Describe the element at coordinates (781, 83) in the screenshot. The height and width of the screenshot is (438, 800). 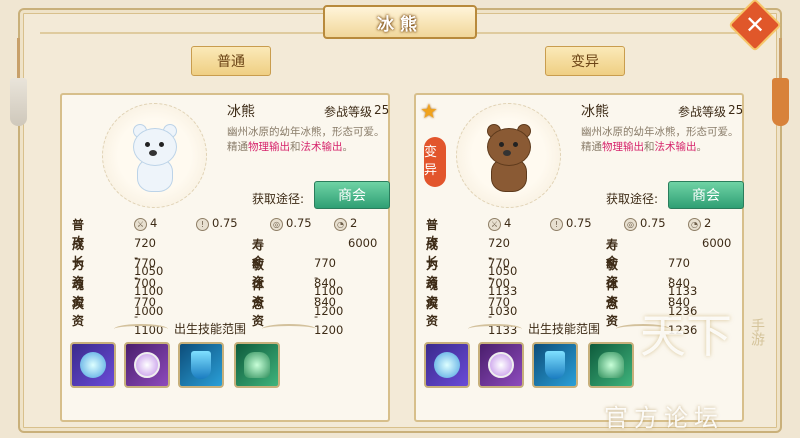
I see `right-tassel` at that location.